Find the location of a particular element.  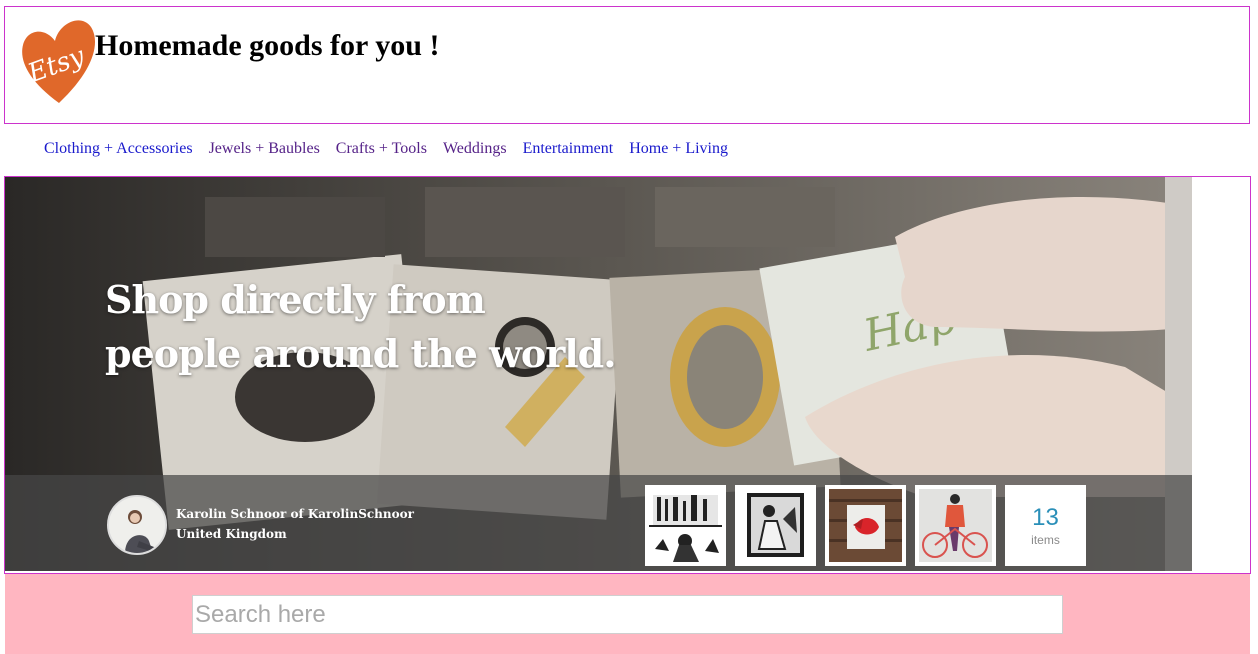

etsy-logo: Etsy is located at coordinates (59, 59).